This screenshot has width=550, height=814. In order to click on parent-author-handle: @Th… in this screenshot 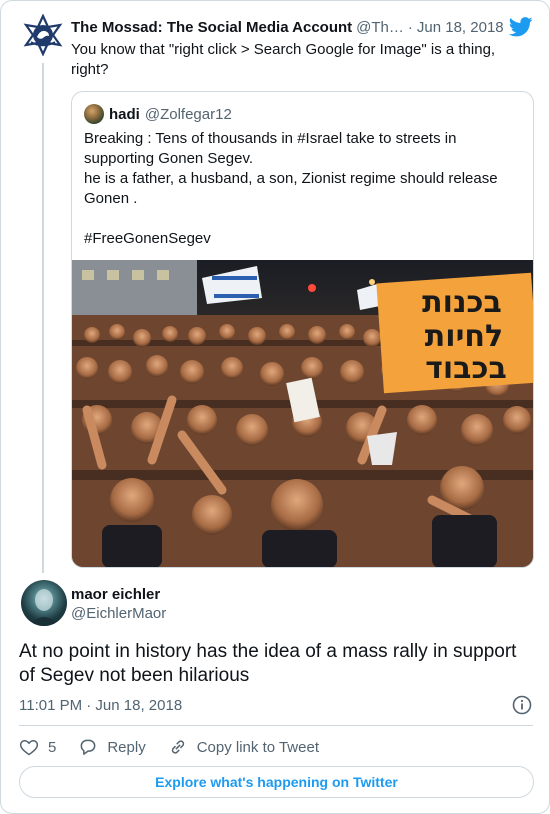, I will do `click(380, 27)`.